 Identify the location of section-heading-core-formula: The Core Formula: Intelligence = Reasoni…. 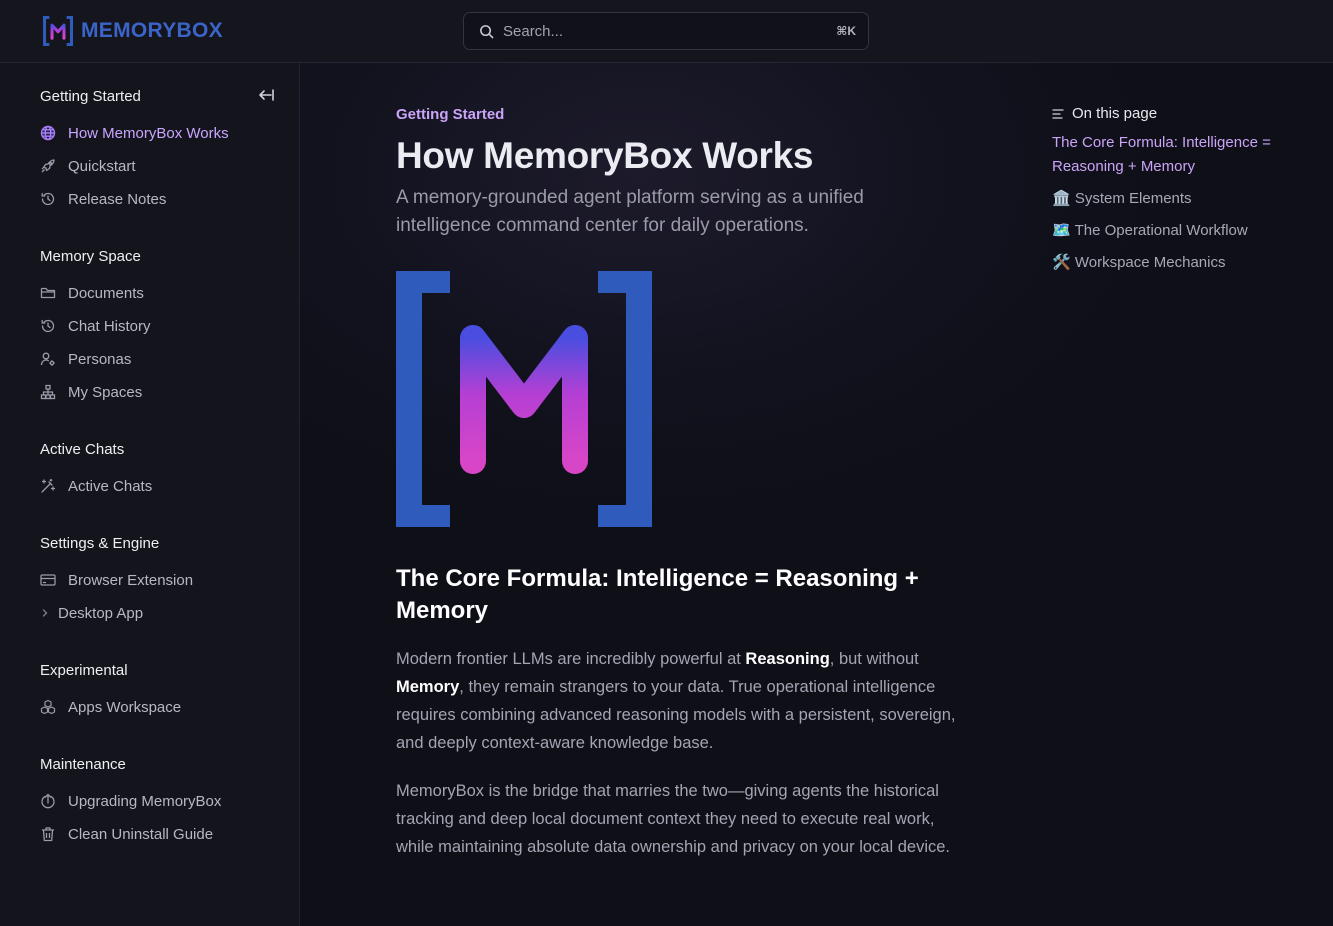
(657, 594).